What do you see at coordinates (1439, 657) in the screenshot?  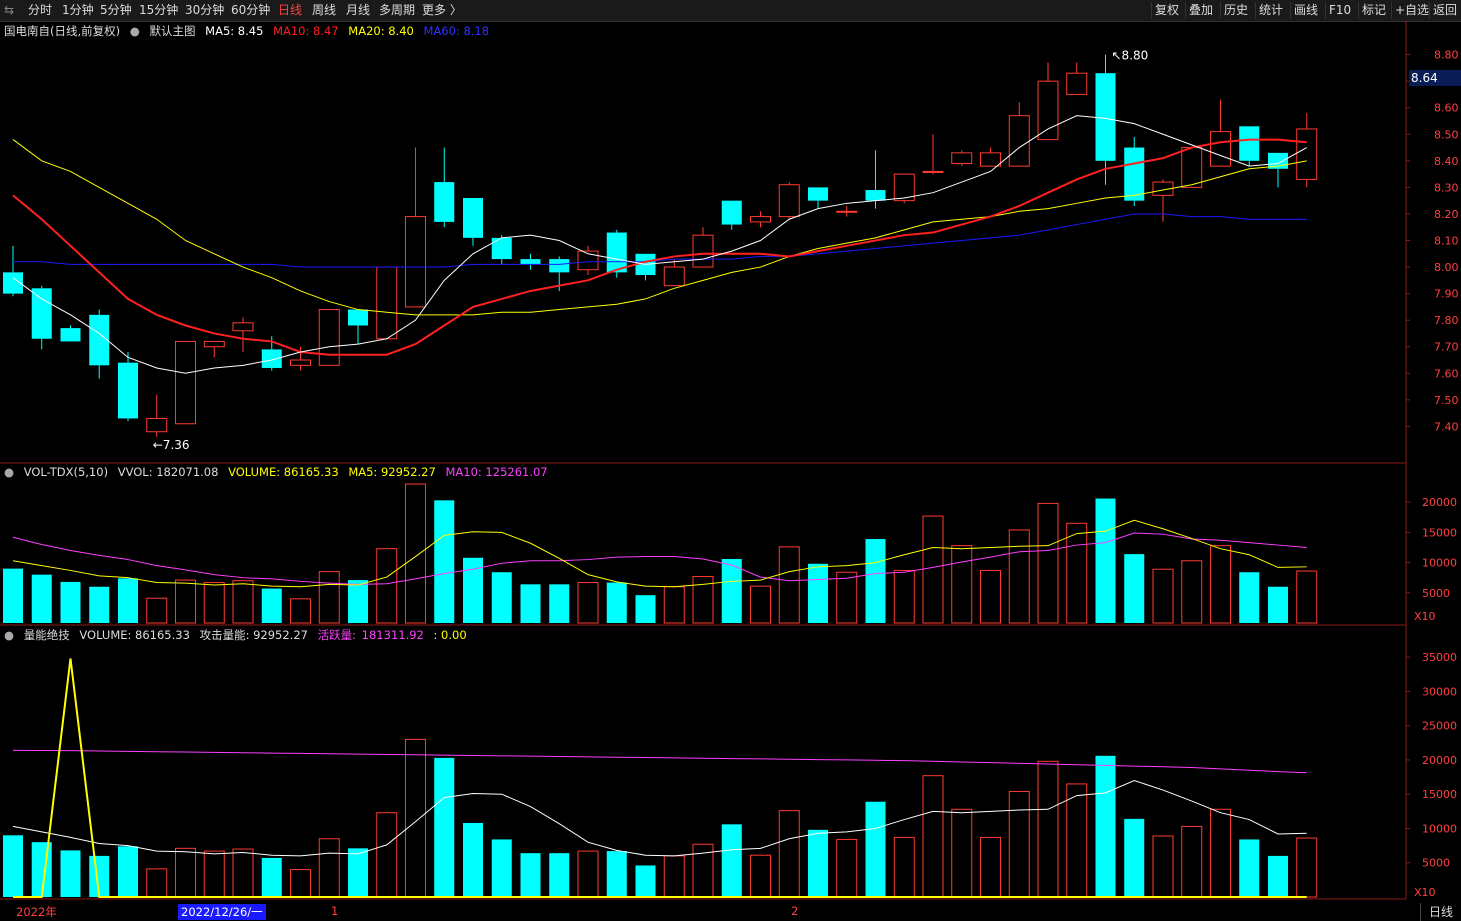 I see `sub-tick-label: 35000` at bounding box center [1439, 657].